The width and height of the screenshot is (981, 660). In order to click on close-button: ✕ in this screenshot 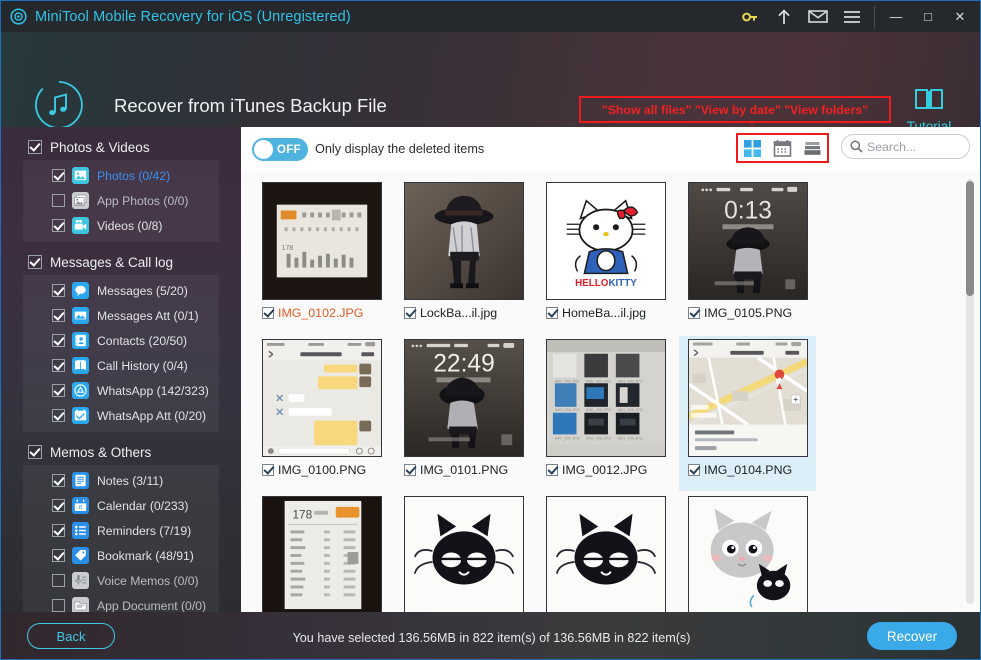, I will do `click(960, 16)`.